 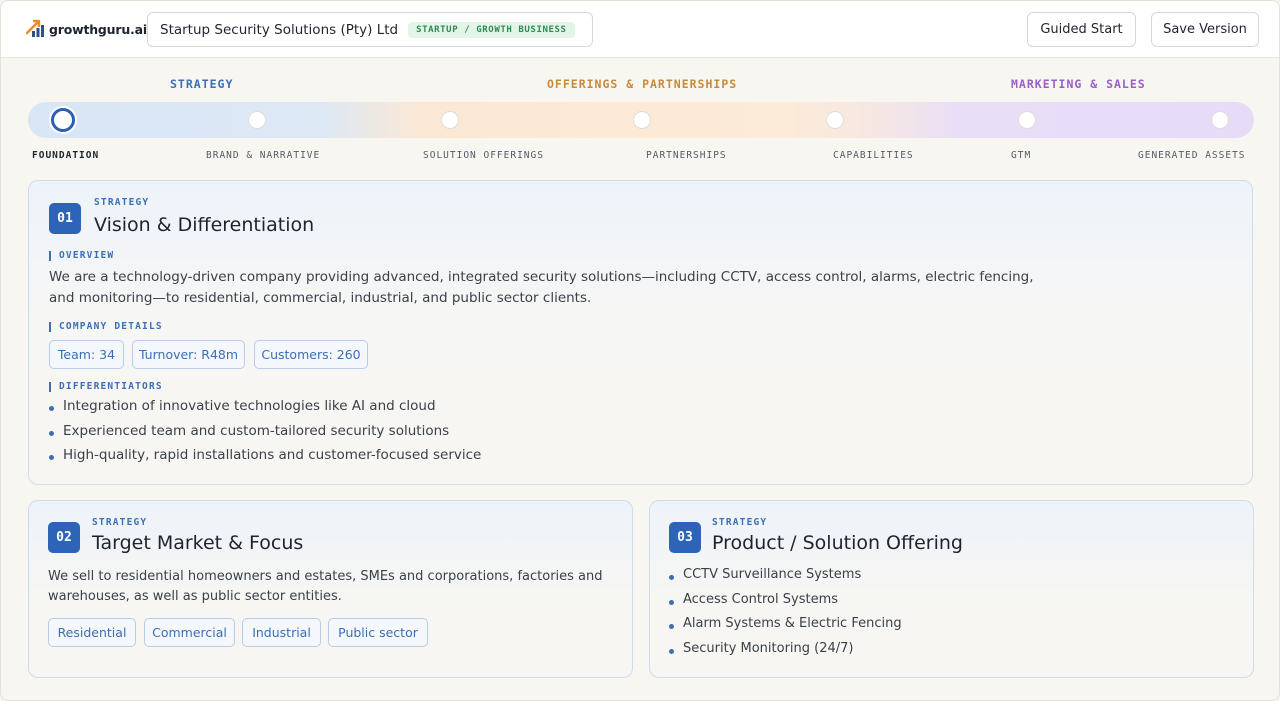 I want to click on card-title: Target Market & Focus, so click(x=198, y=543).